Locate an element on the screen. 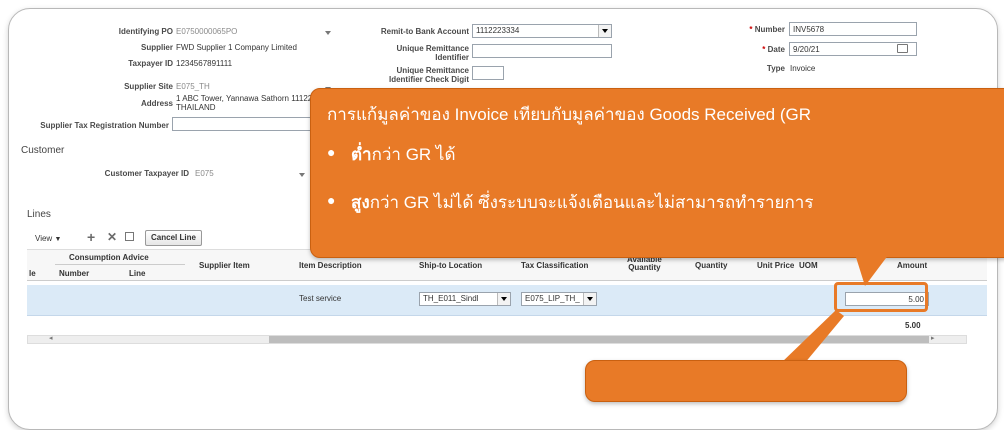 This screenshot has height=430, width=1004. calendar-icon is located at coordinates (902, 48).